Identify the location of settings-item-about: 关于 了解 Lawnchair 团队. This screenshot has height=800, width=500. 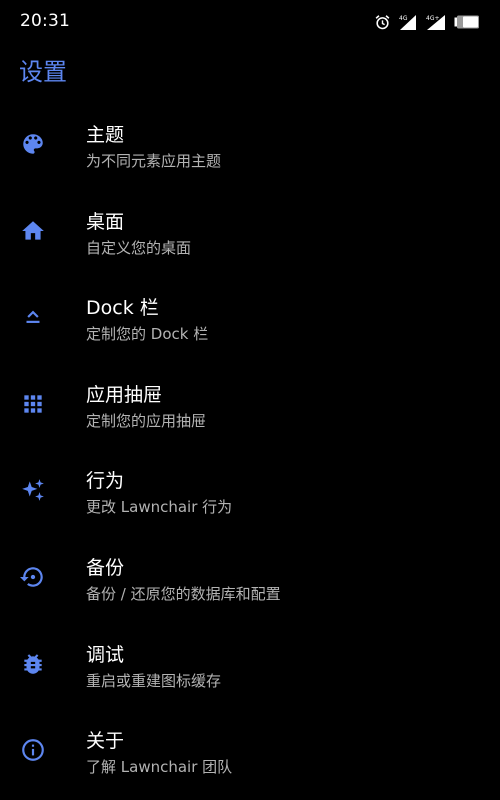
(250, 751).